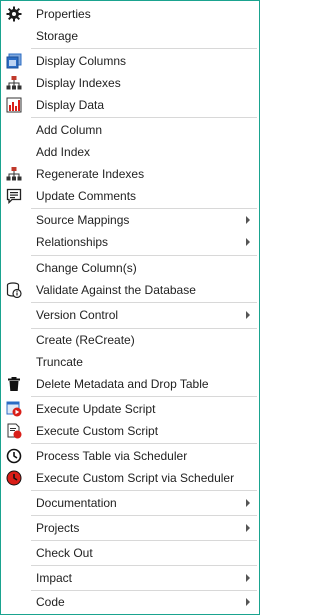  What do you see at coordinates (76, 503) in the screenshot?
I see `menu-item-label: Documentation` at bounding box center [76, 503].